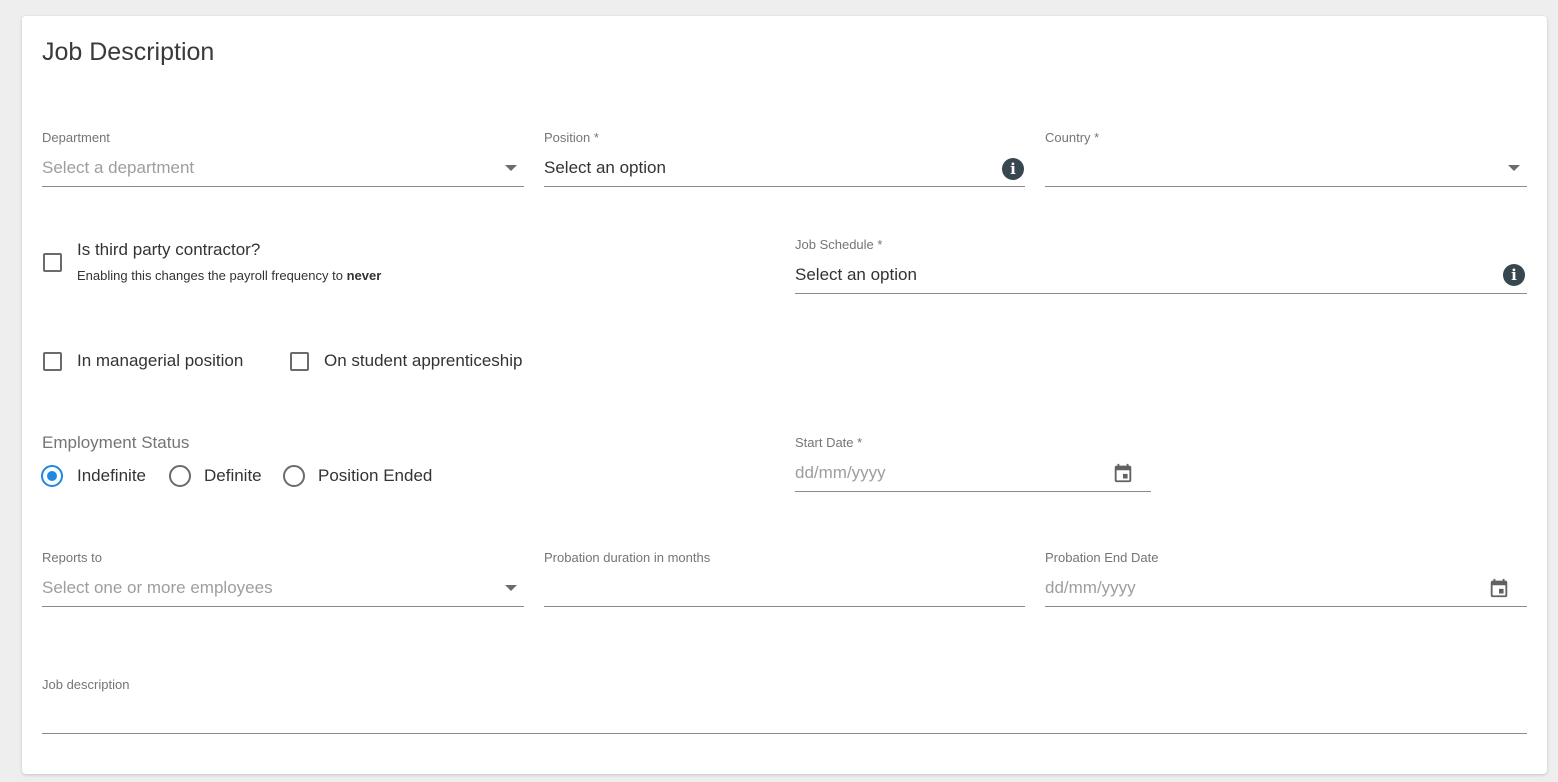 This screenshot has width=1558, height=782. What do you see at coordinates (294, 476) in the screenshot?
I see `radio-position-ended` at bounding box center [294, 476].